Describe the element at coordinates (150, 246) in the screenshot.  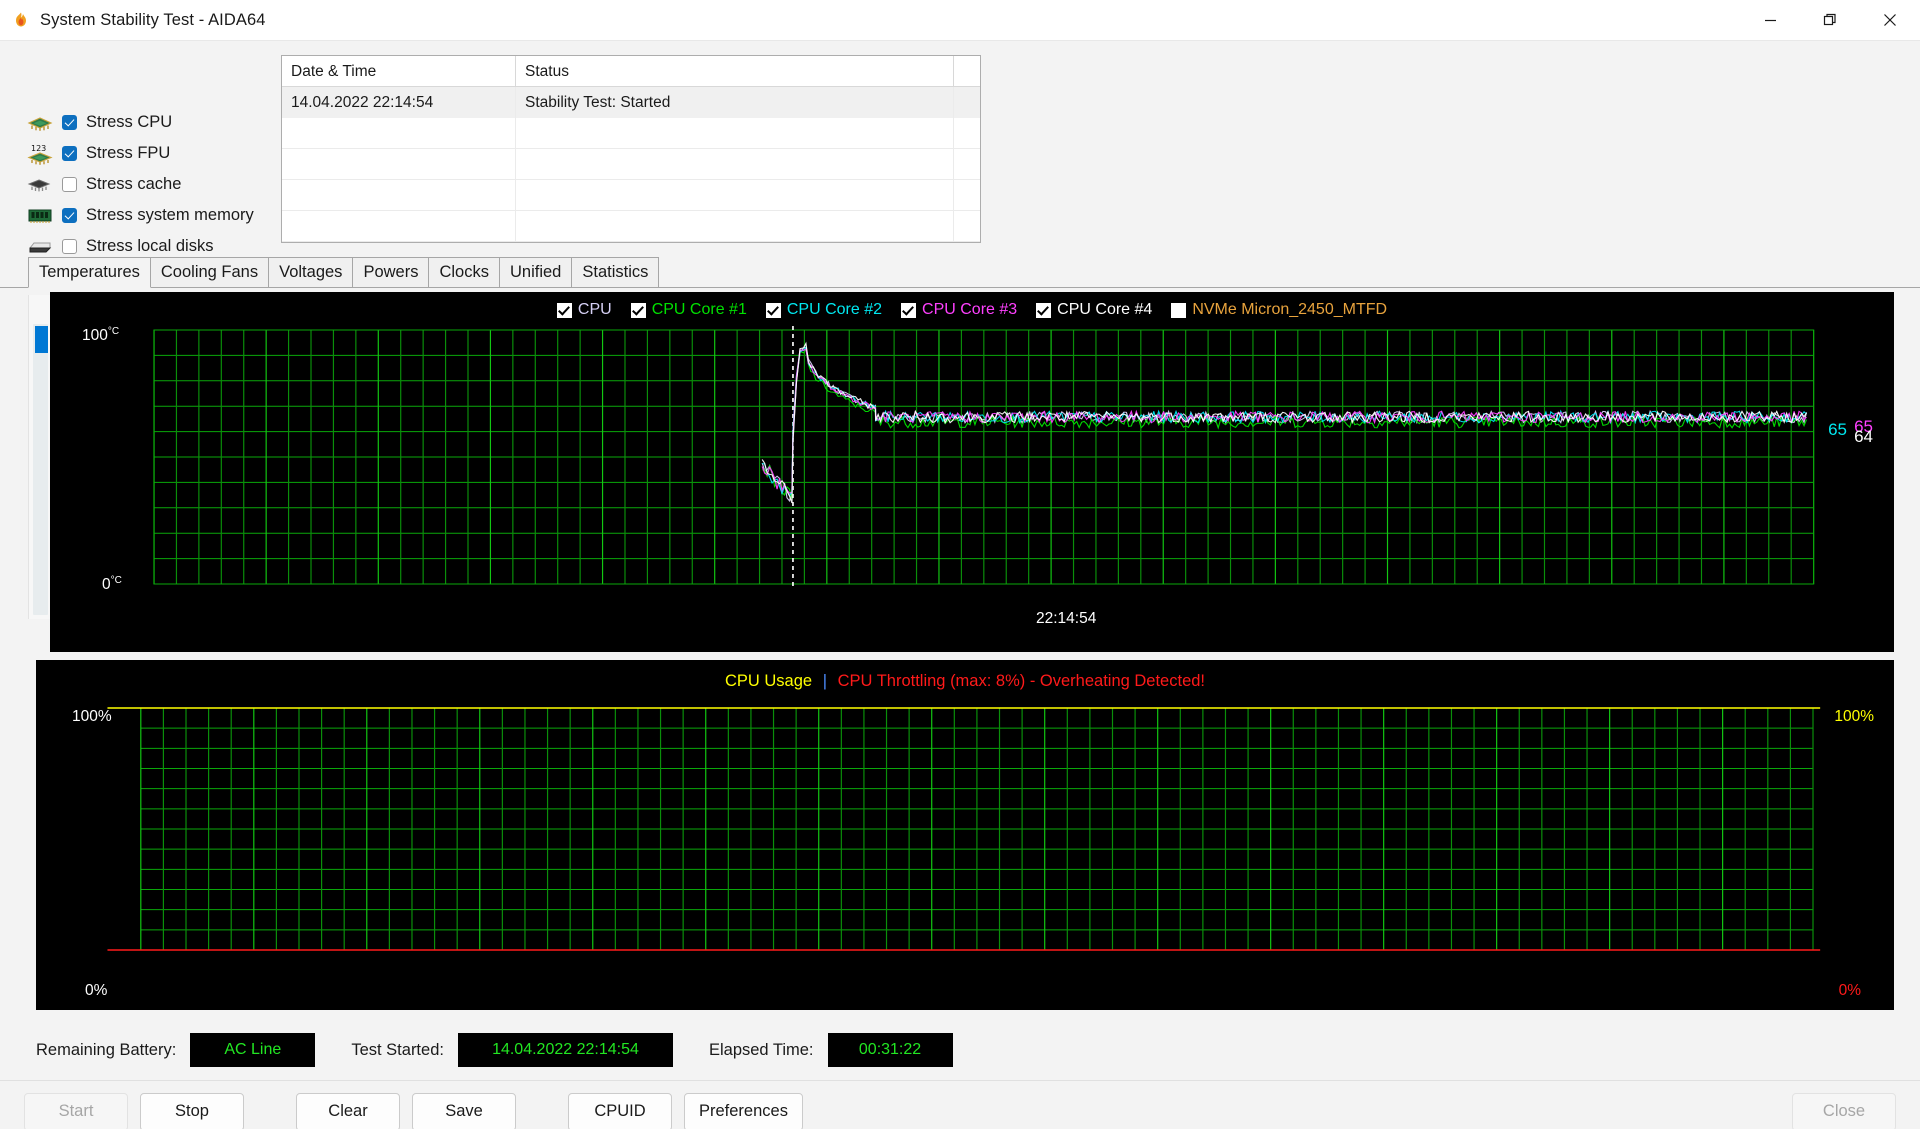
I see `stress-option-label: Stress local disks` at that location.